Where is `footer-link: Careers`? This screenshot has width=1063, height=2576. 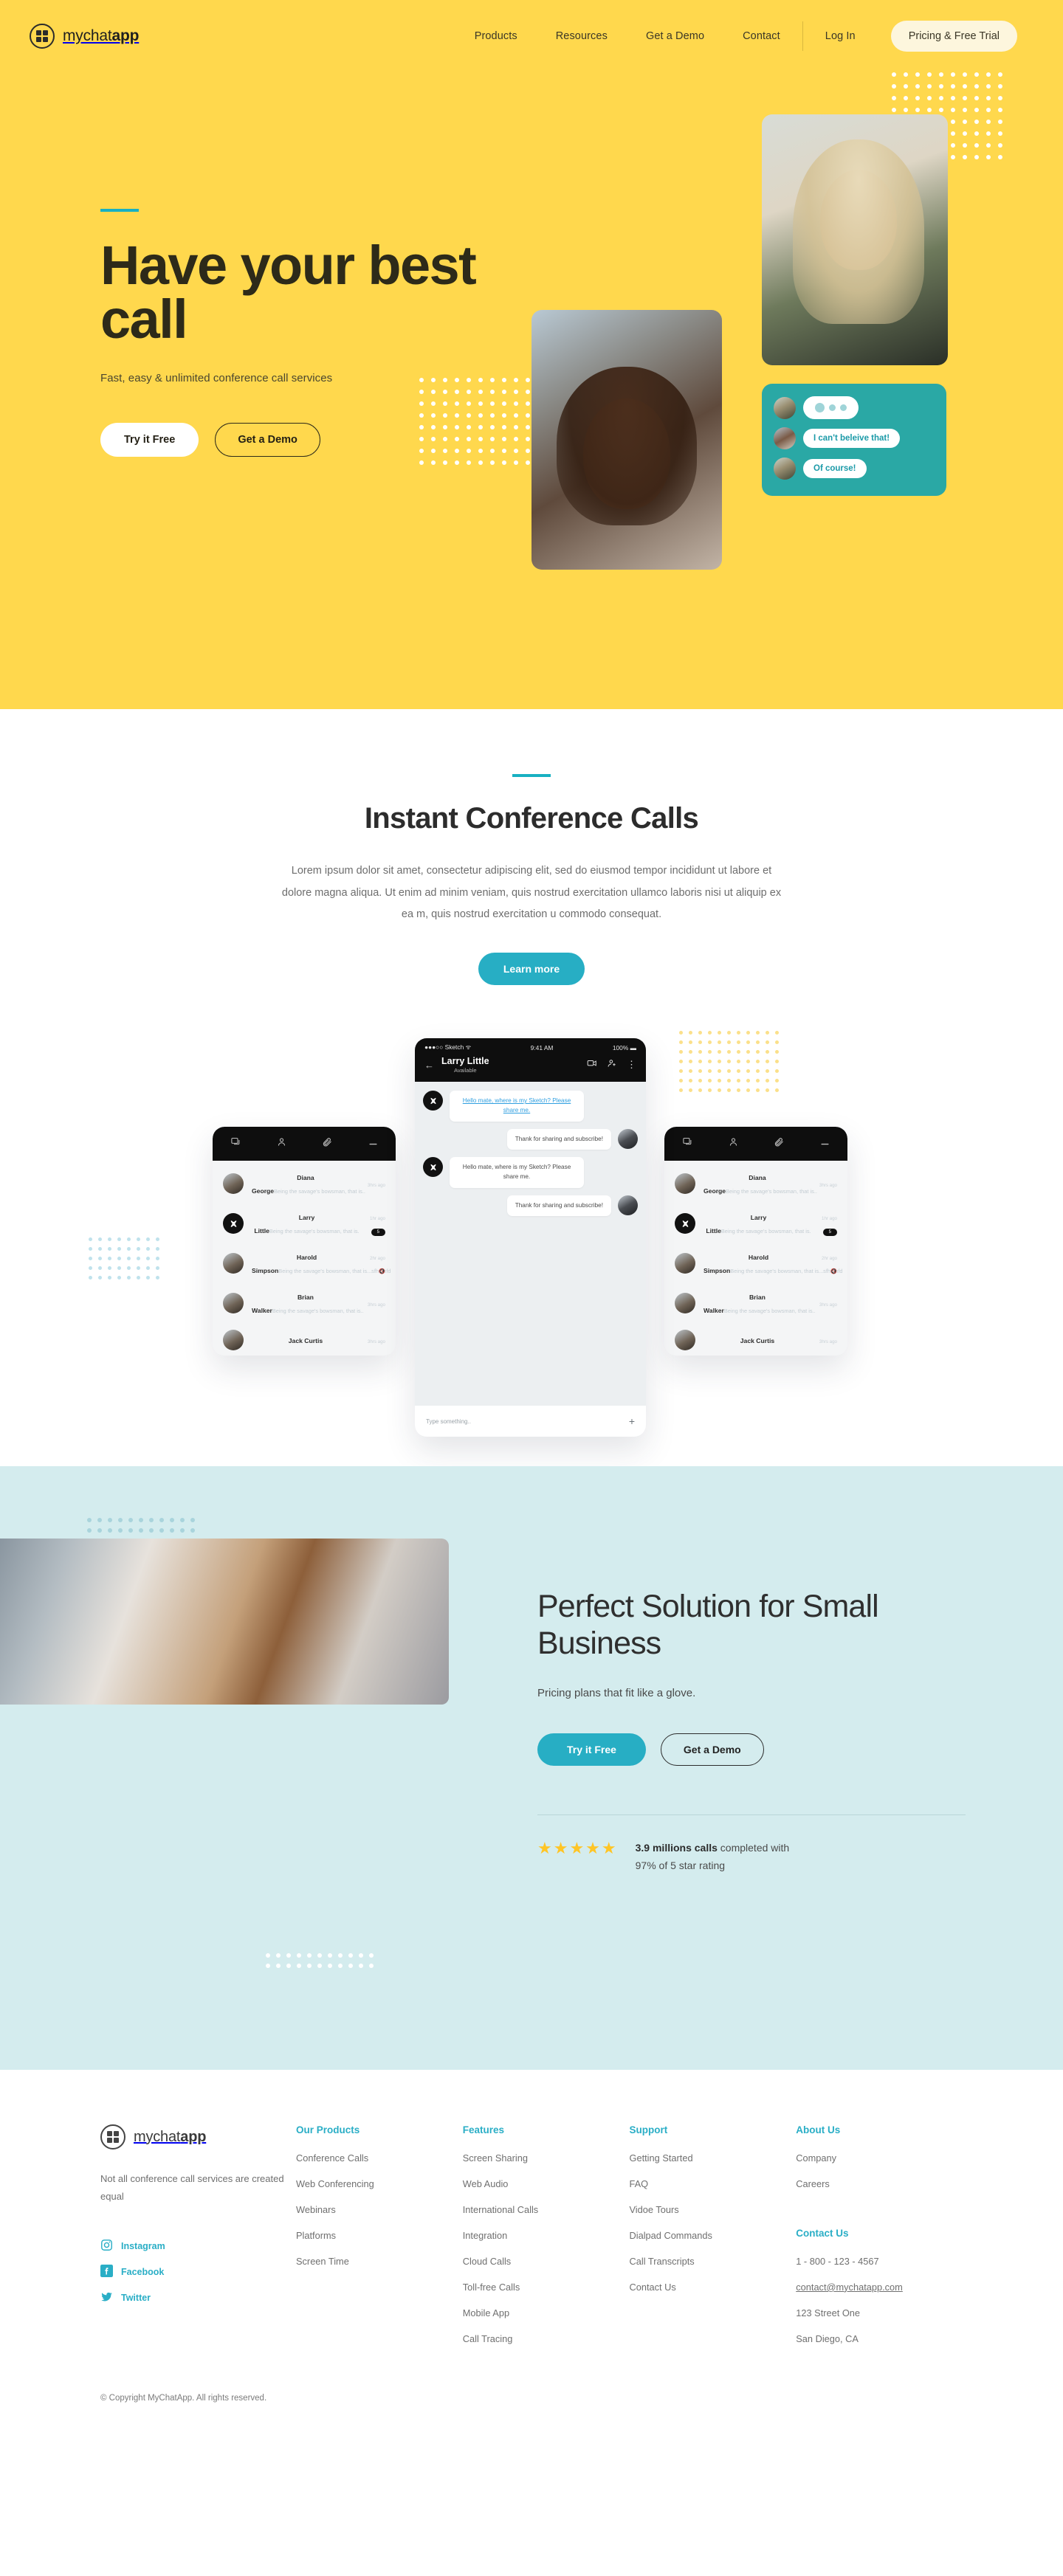
footer-link: Careers is located at coordinates (880, 2184).